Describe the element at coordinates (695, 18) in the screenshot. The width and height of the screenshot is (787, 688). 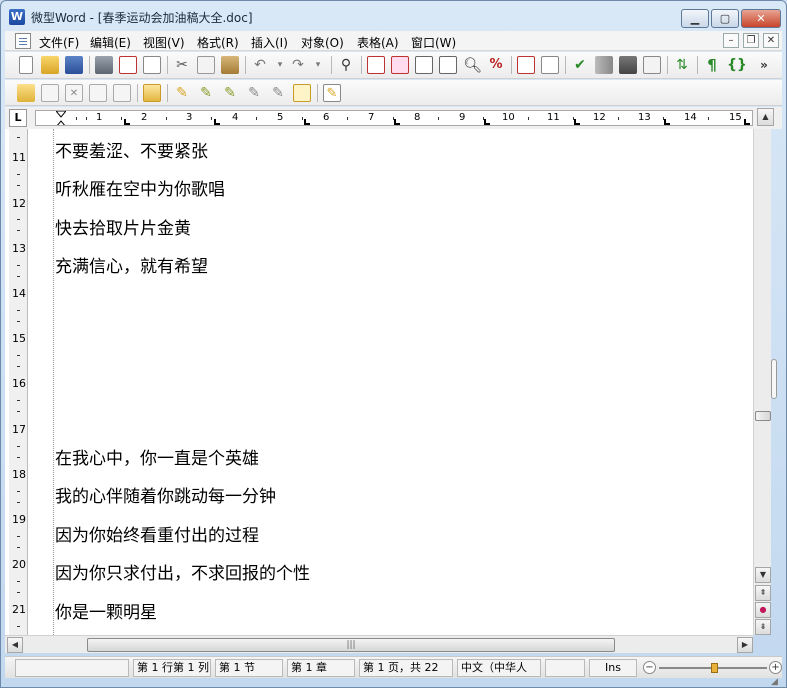
I see `minimize-button: ▁` at that location.